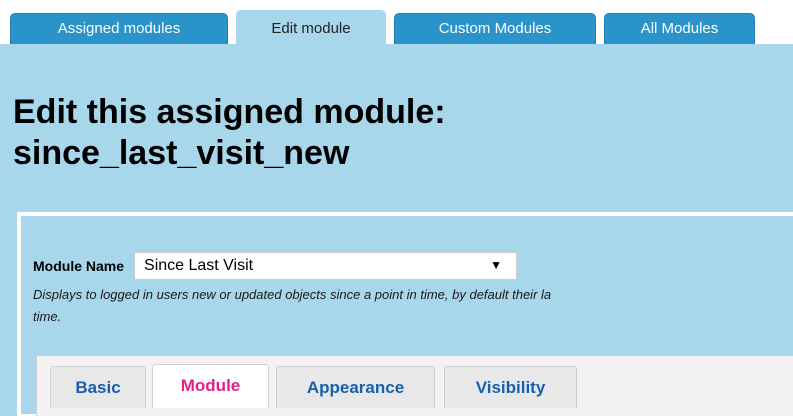 This screenshot has width=793, height=416. I want to click on subtab-module: Module, so click(210, 386).